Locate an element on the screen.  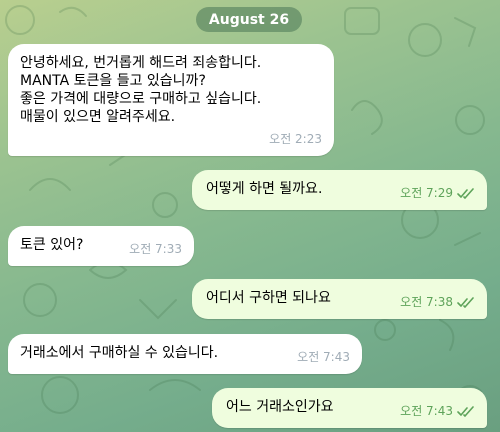
date-separator: August 26 is located at coordinates (249, 19).